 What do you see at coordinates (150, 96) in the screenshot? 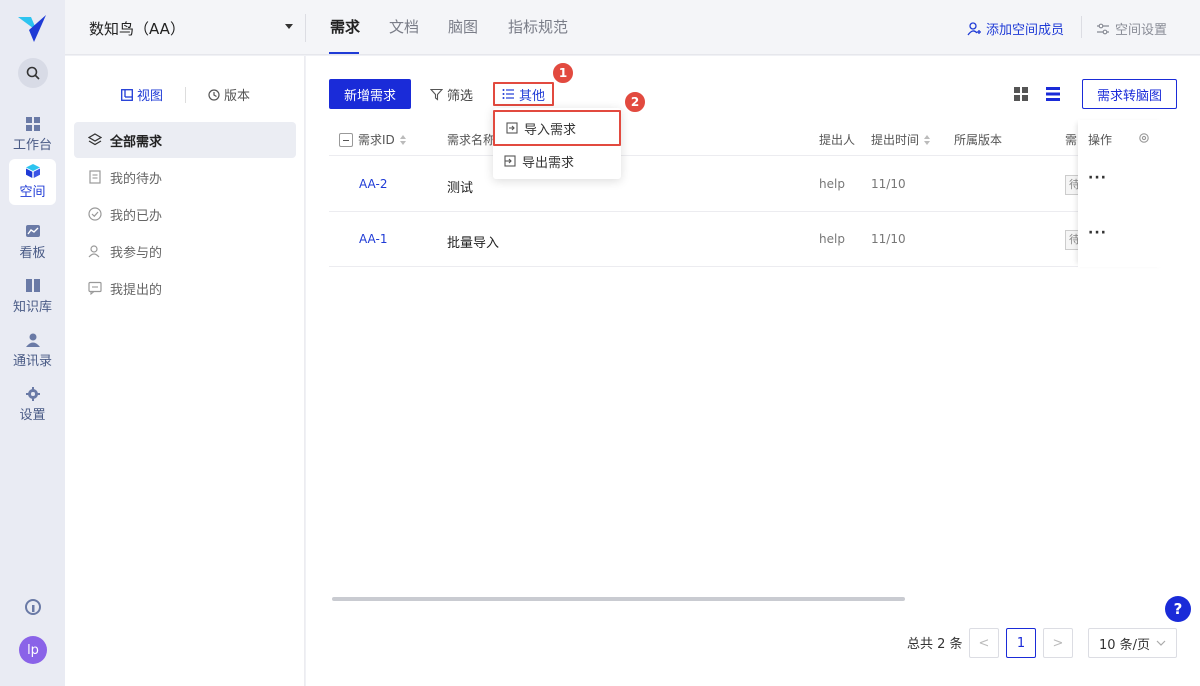
I see `view-label: 视图` at bounding box center [150, 96].